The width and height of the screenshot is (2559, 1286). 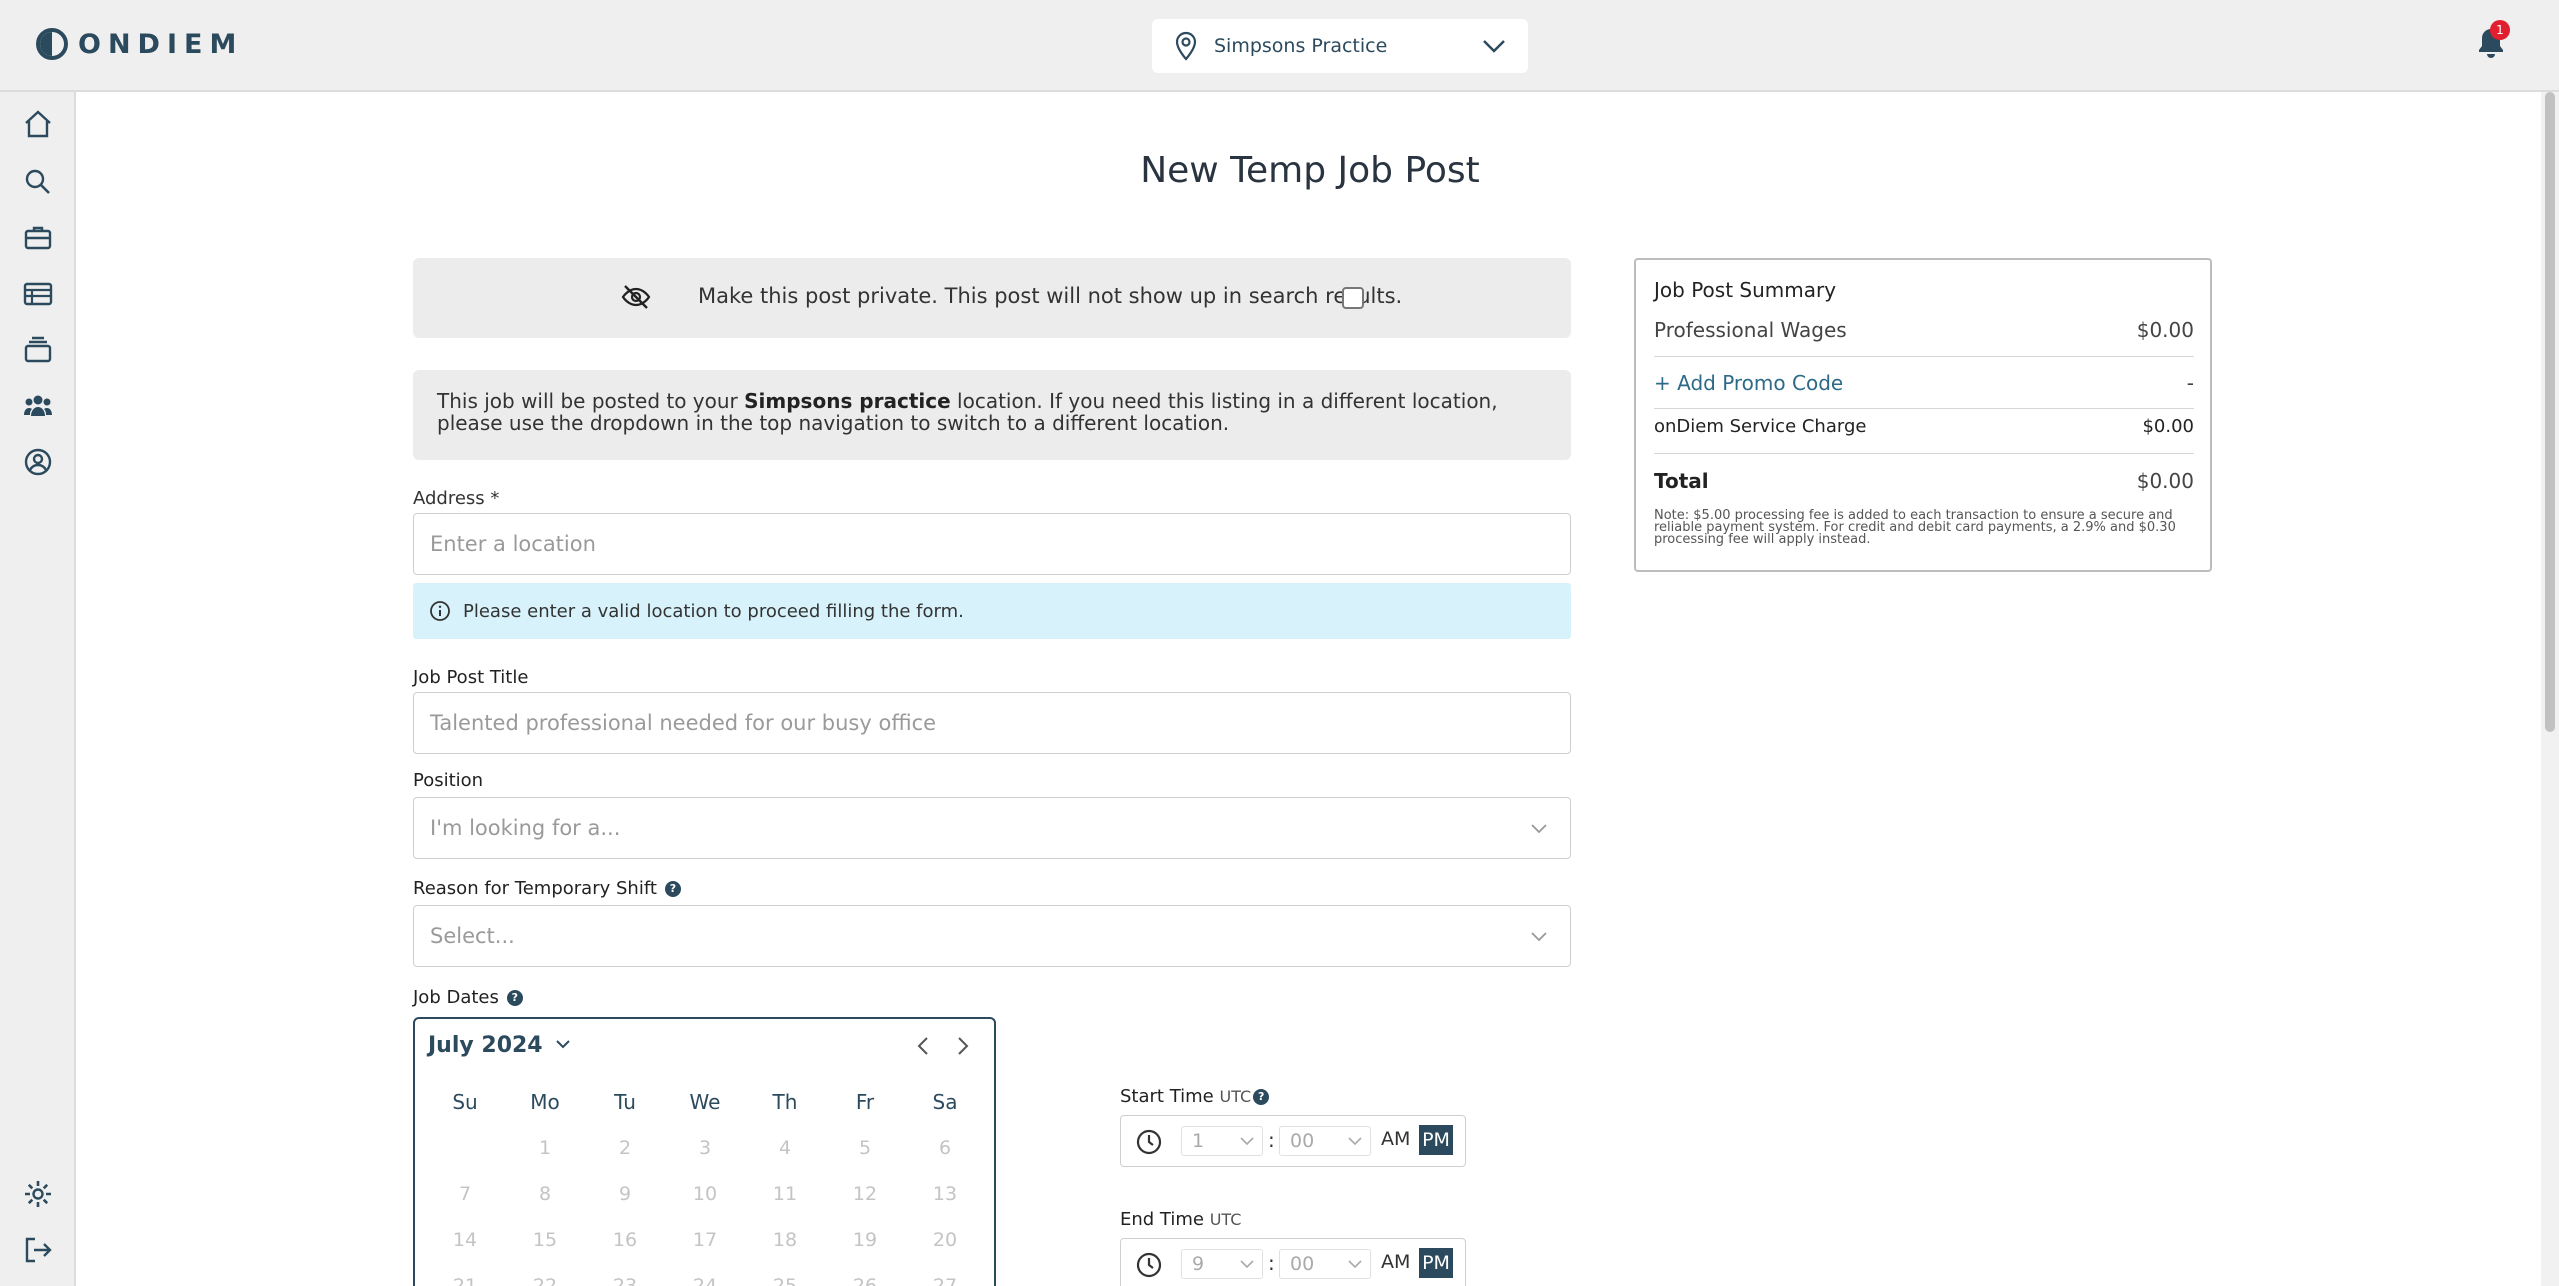 What do you see at coordinates (1222, 1264) in the screenshot?
I see `end-hour-select: 9` at bounding box center [1222, 1264].